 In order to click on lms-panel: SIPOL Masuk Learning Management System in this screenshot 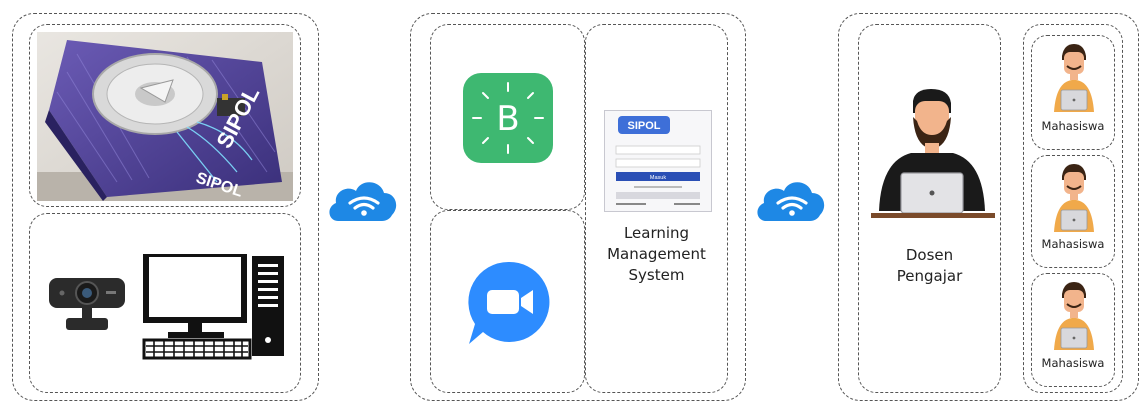, I will do `click(656, 208)`.